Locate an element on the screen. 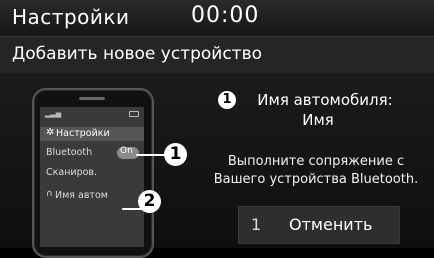  step-marker-1: 1 is located at coordinates (227, 100).